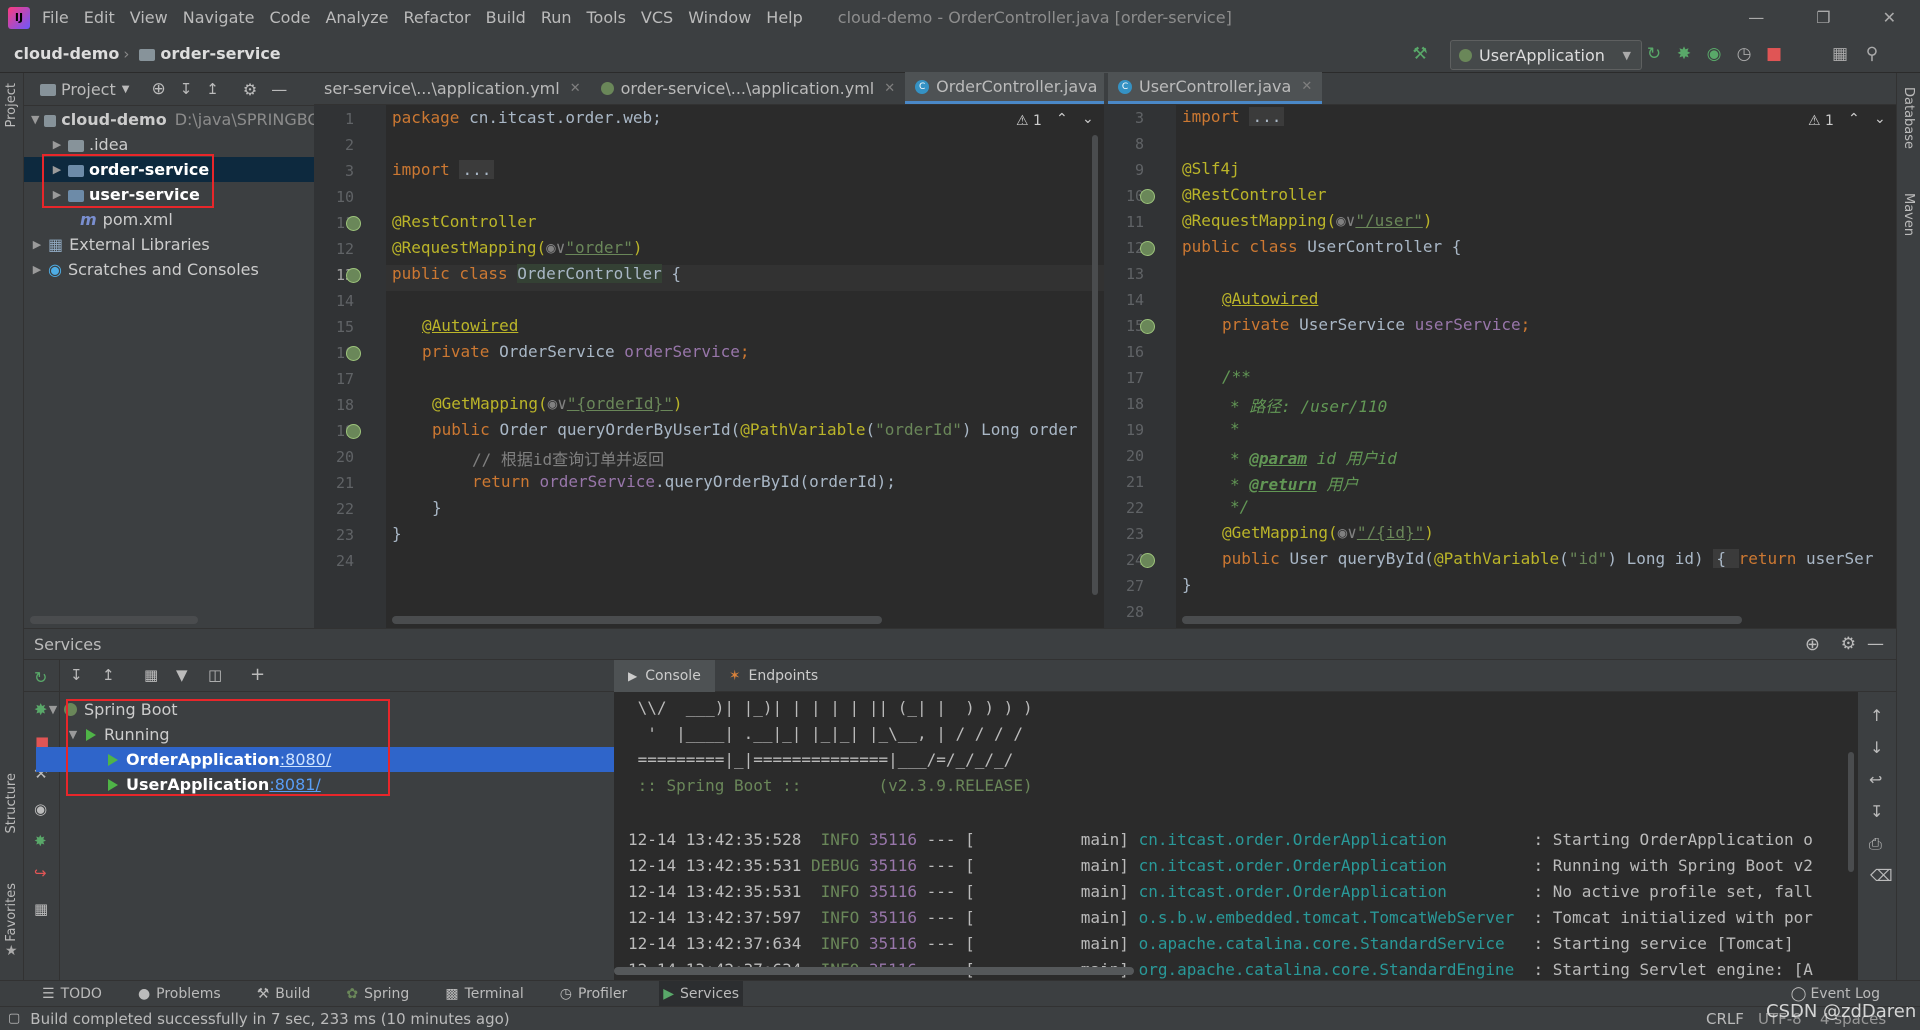 Image resolution: width=1920 pixels, height=1030 pixels. What do you see at coordinates (66, 53) in the screenshot?
I see `breadcrumb-project: cloud-demo` at bounding box center [66, 53].